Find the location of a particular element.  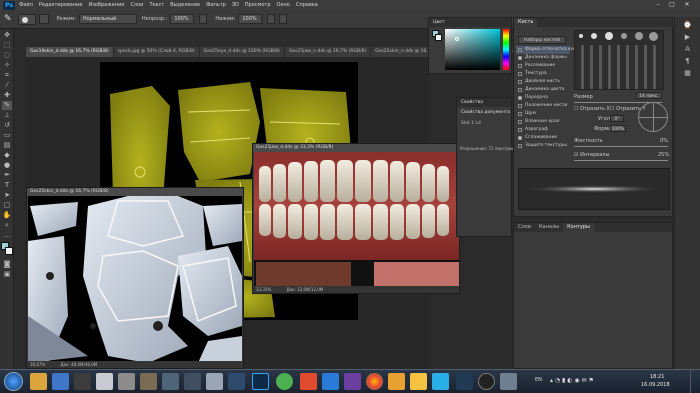

teeth-texture-canvas is located at coordinates (356, 220).